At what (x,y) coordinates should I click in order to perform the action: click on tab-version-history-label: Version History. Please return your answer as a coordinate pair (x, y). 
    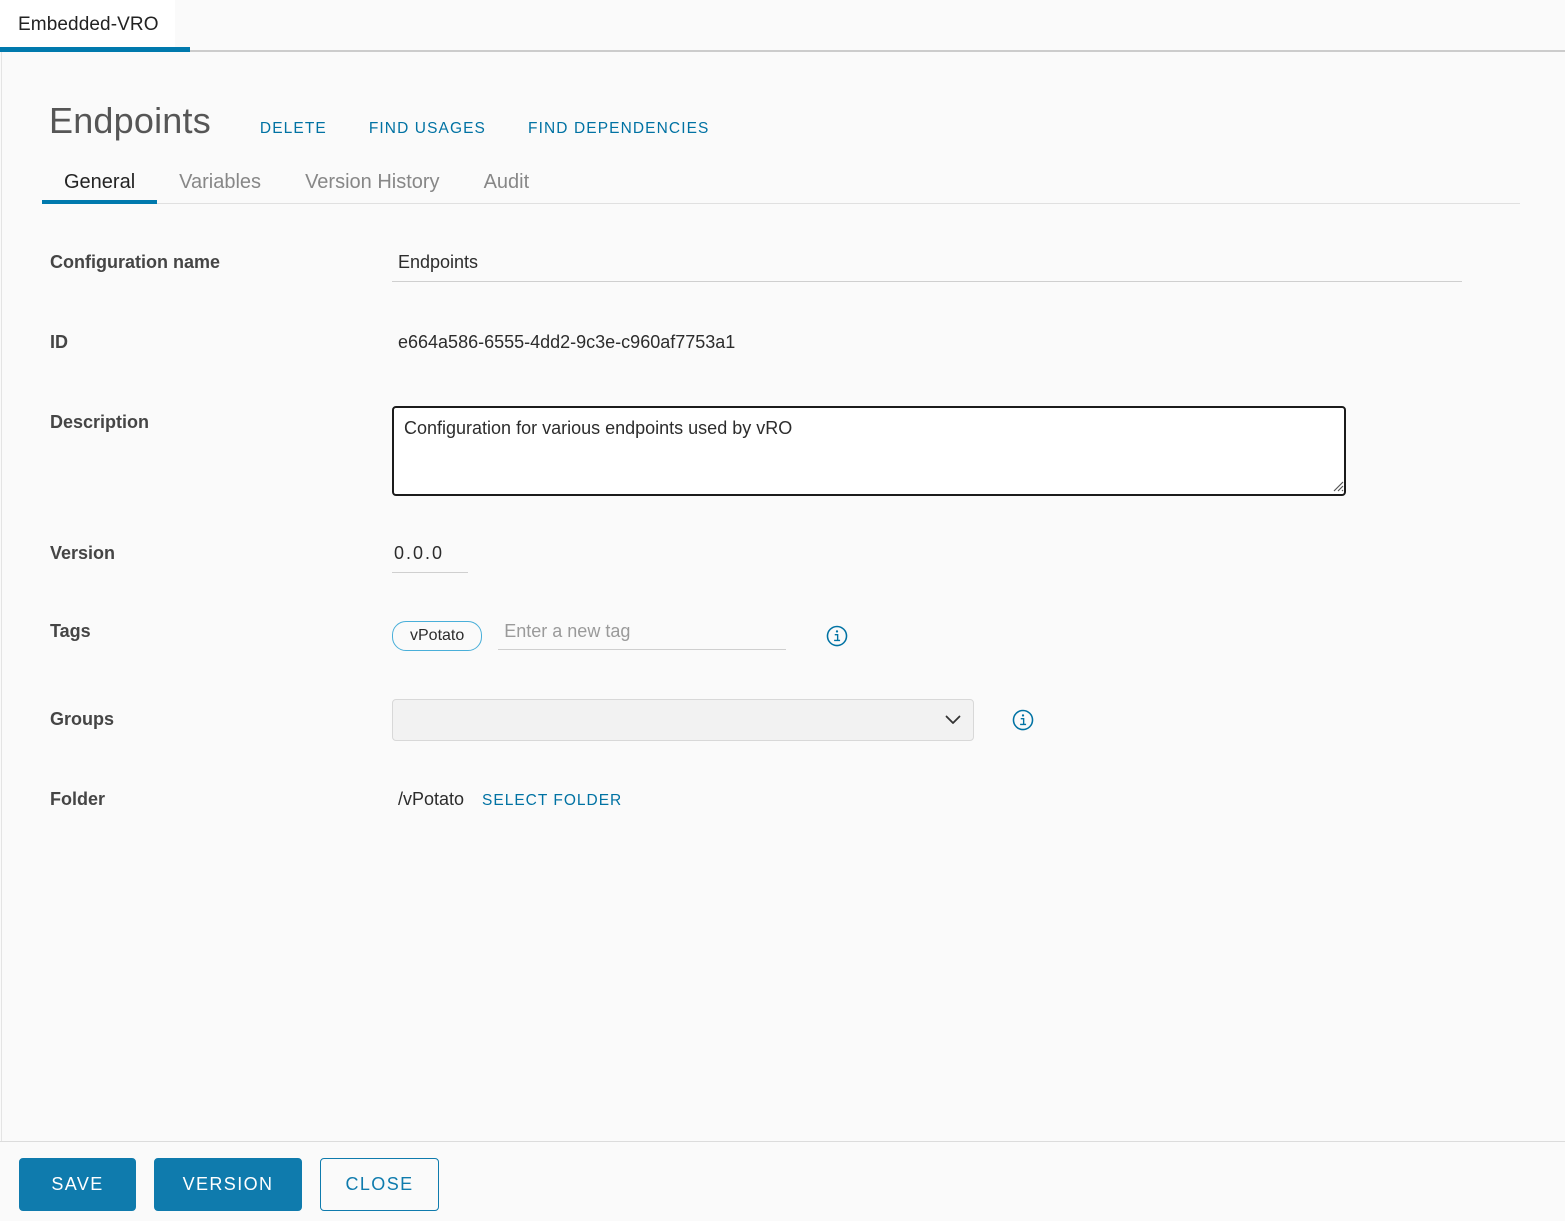
    Looking at the image, I should click on (372, 182).